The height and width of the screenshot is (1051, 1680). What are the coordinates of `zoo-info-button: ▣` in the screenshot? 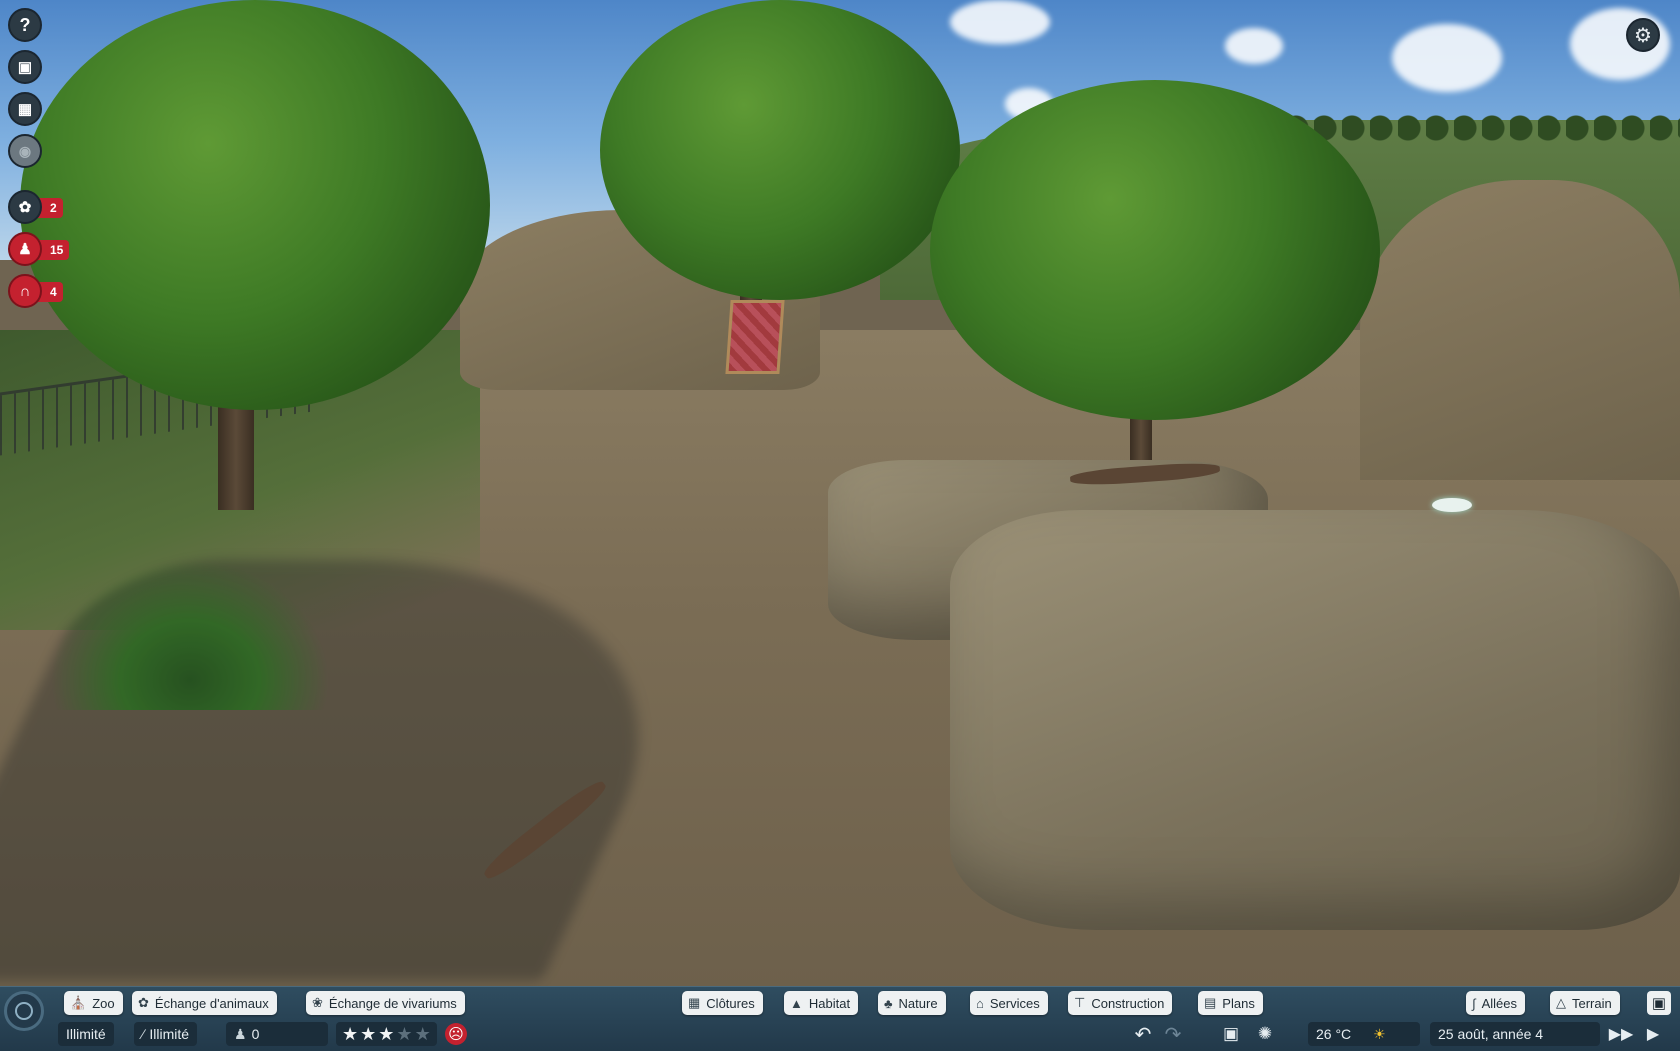 It's located at (25, 67).